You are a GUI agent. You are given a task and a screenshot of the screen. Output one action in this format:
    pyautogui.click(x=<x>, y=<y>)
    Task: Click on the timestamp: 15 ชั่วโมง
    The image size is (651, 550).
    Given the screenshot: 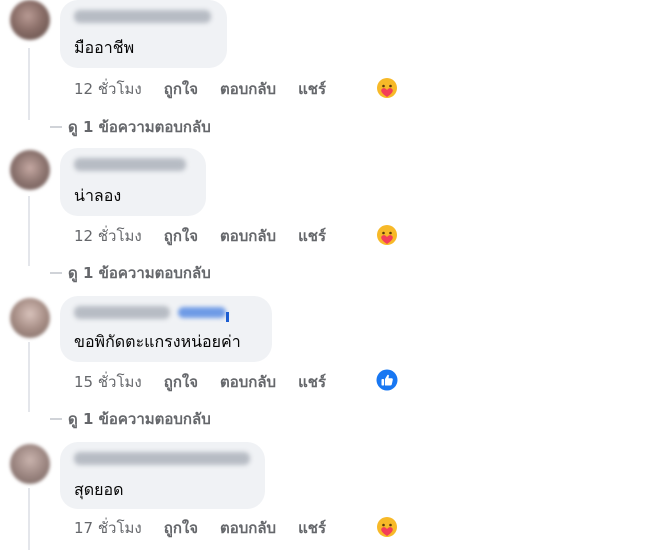 What is the action you would take?
    pyautogui.click(x=108, y=382)
    